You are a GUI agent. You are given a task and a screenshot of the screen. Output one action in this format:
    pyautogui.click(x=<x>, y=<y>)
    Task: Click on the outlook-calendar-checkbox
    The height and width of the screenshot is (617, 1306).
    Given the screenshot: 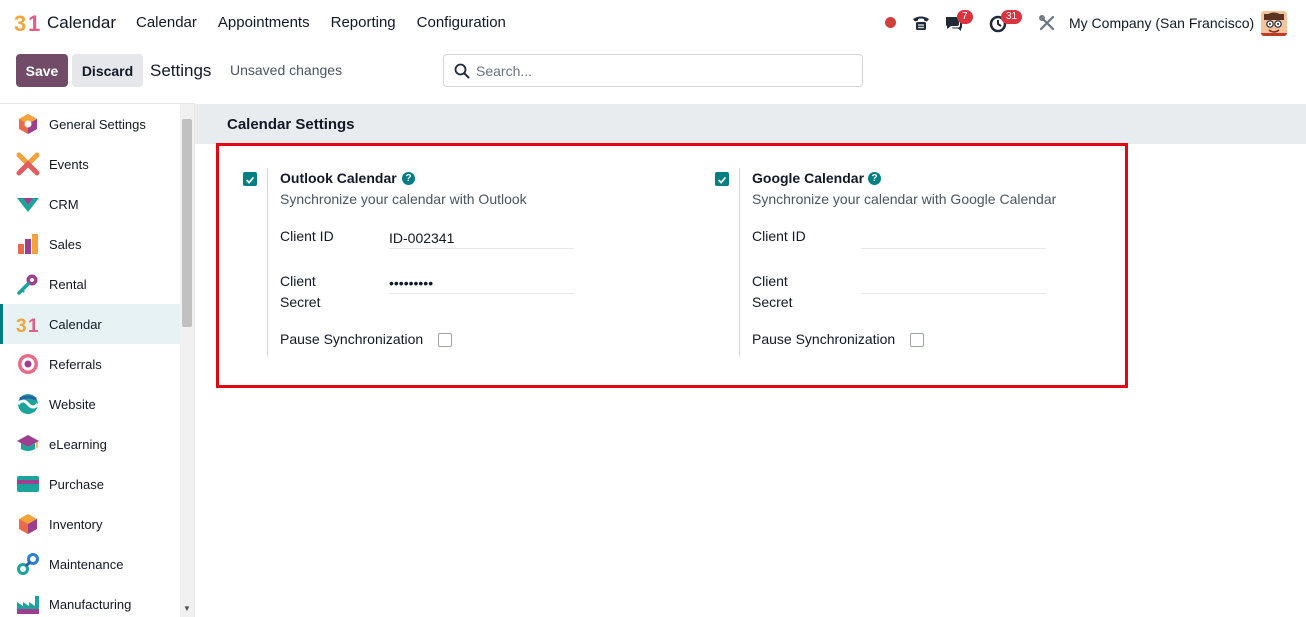 What is the action you would take?
    pyautogui.click(x=250, y=179)
    